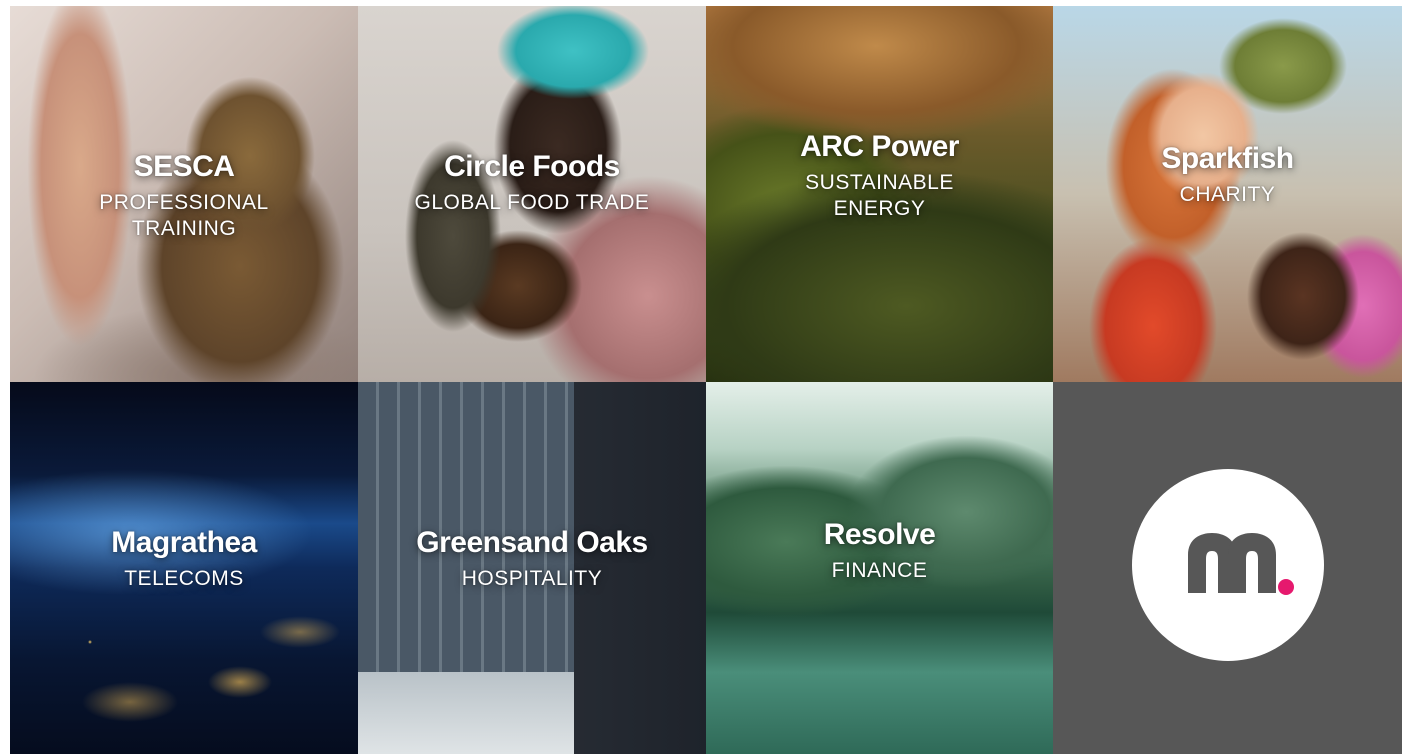  I want to click on magrathea-caption: Magrathea TELECOMS, so click(184, 559).